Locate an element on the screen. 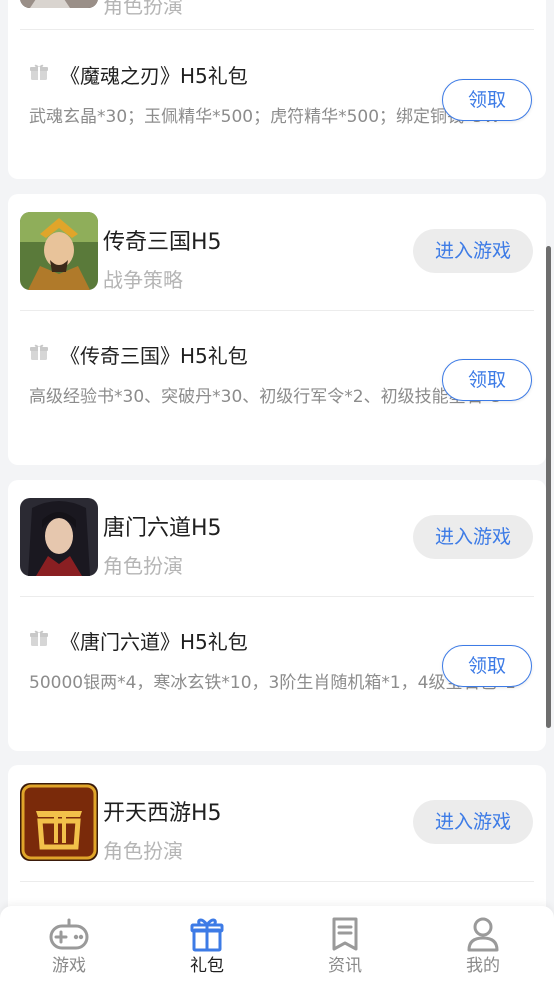 The width and height of the screenshot is (554, 985). gift-title: 《魔魂之刃》H5礼包 is located at coordinates (154, 76).